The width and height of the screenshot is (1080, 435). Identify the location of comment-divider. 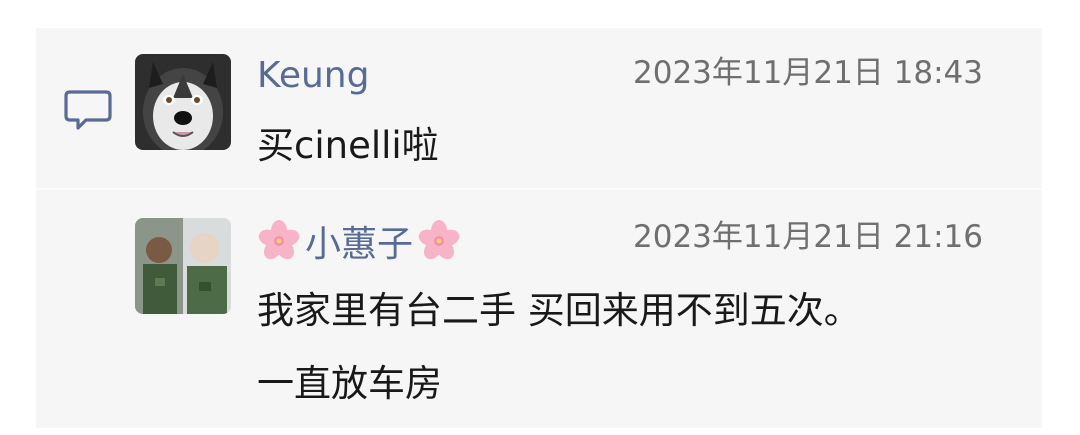
(539, 189).